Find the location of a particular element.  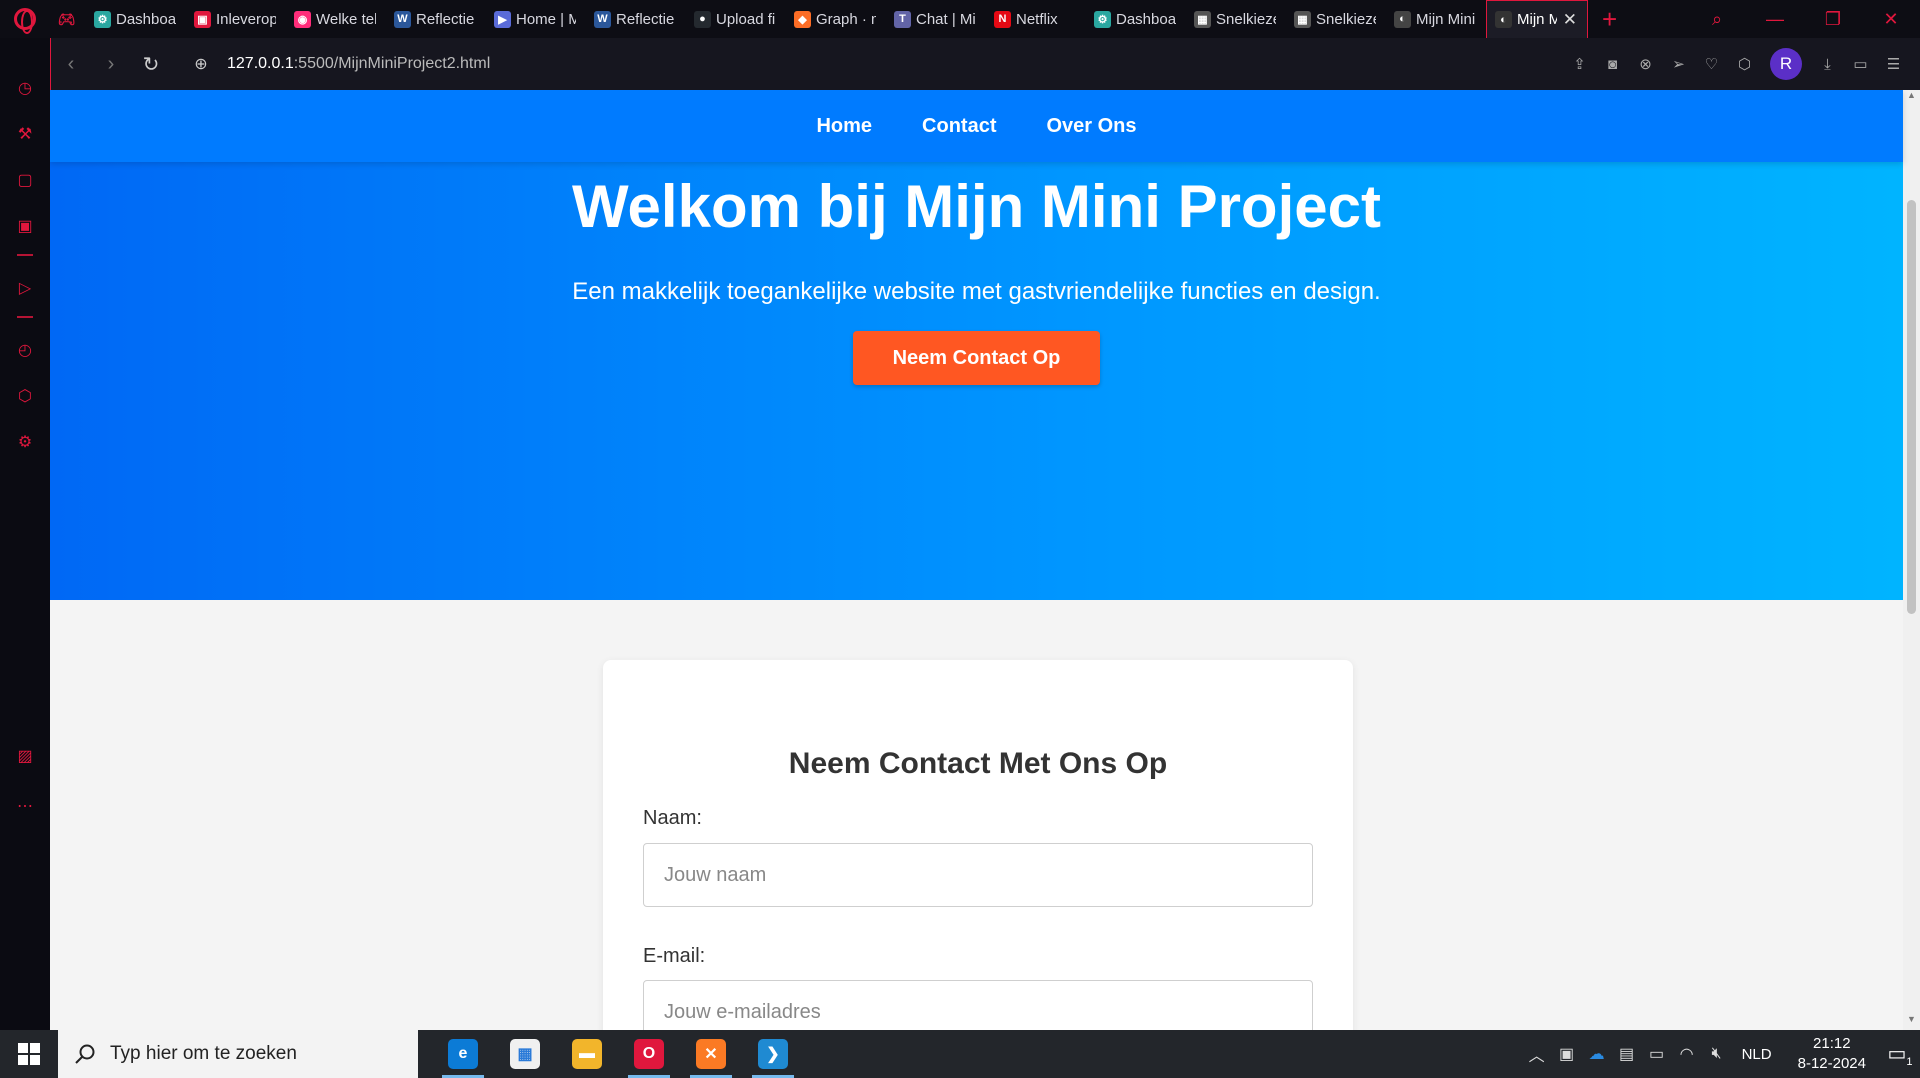

language-indicator: NLD is located at coordinates (1757, 1054).